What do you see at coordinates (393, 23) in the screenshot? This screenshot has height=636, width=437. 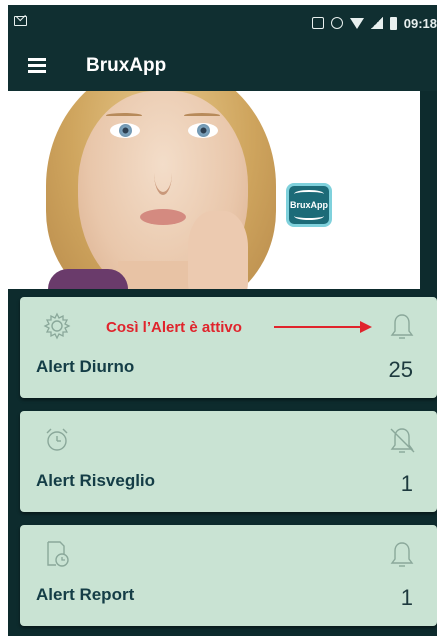 I see `battery-icon` at bounding box center [393, 23].